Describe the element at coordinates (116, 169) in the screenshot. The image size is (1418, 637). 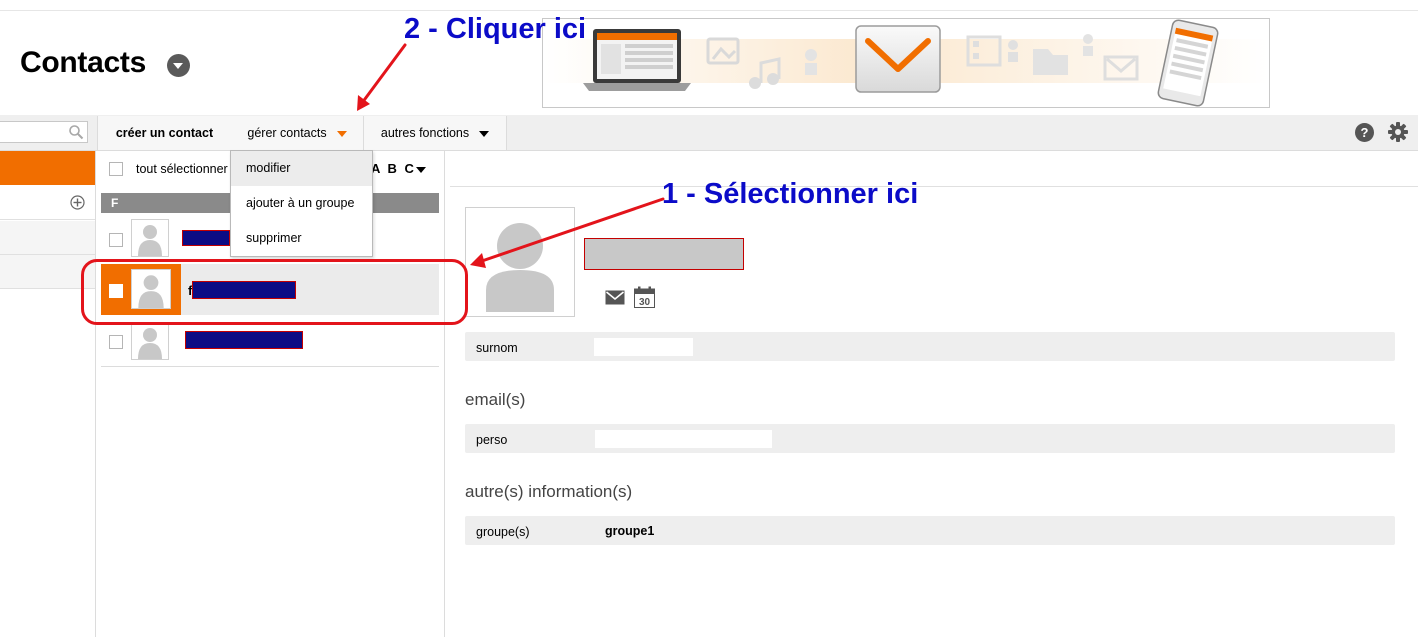
I see `select-all-checkbox` at that location.